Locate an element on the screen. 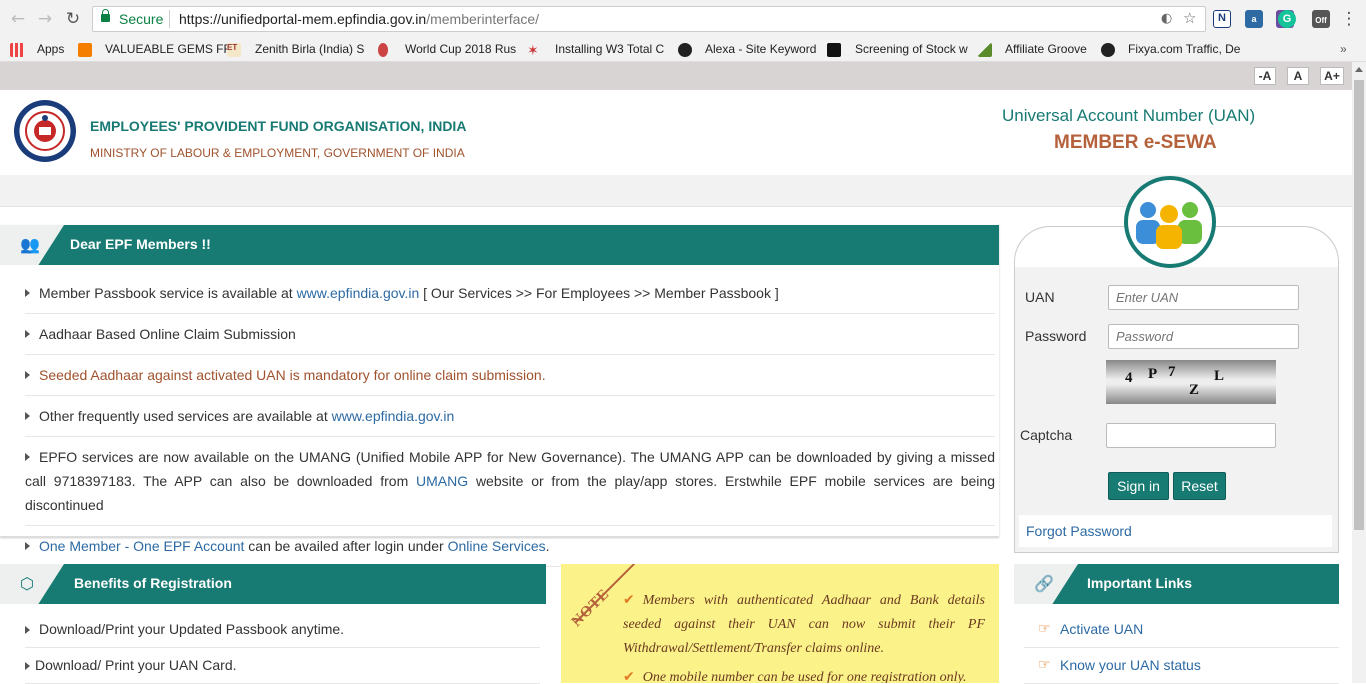  sign-in-button: Sign in is located at coordinates (1138, 486).